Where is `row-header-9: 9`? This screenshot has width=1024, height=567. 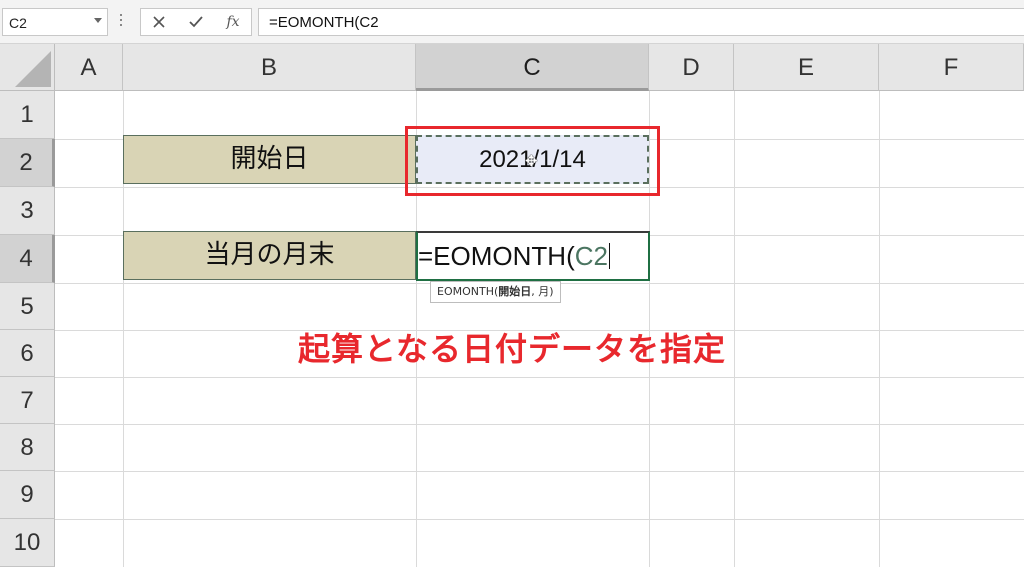
row-header-9: 9 is located at coordinates (27, 495).